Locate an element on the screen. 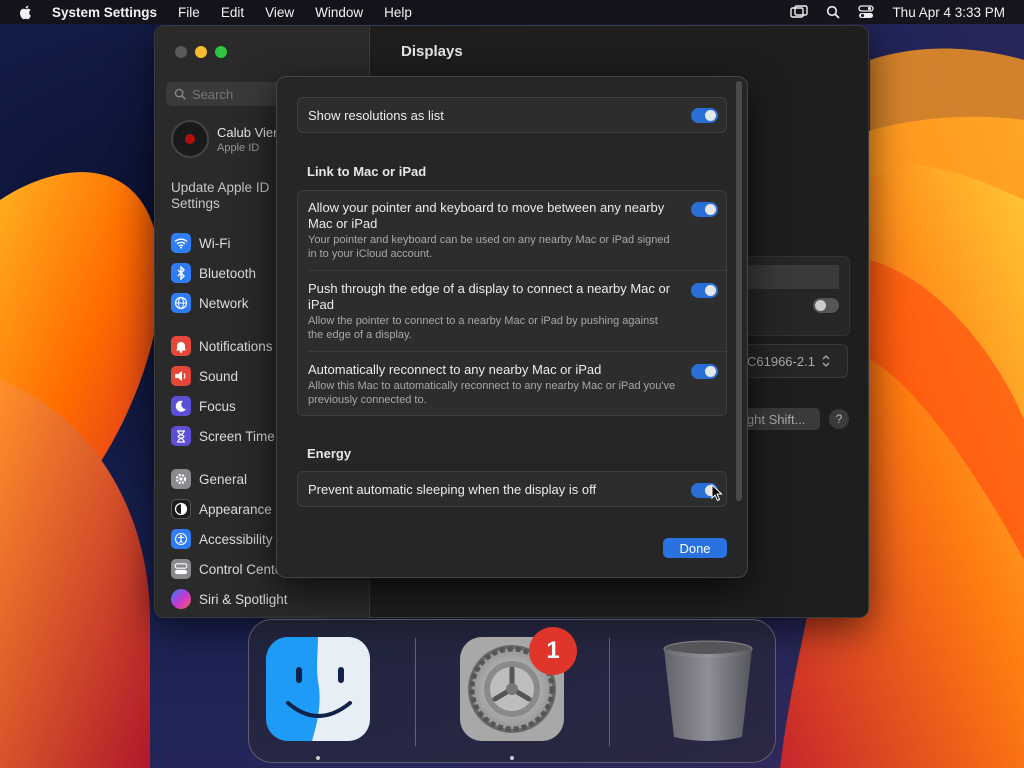  sidebar-item-notifications: Notifications is located at coordinates (222, 346).